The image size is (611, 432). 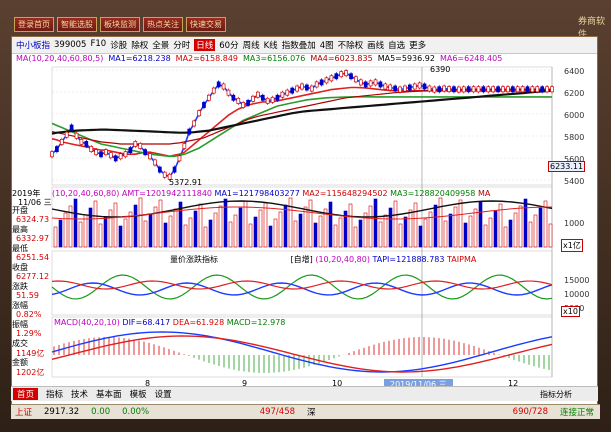 What do you see at coordinates (62, 412) in the screenshot?
I see `index-value: 2917.32` at bounding box center [62, 412].